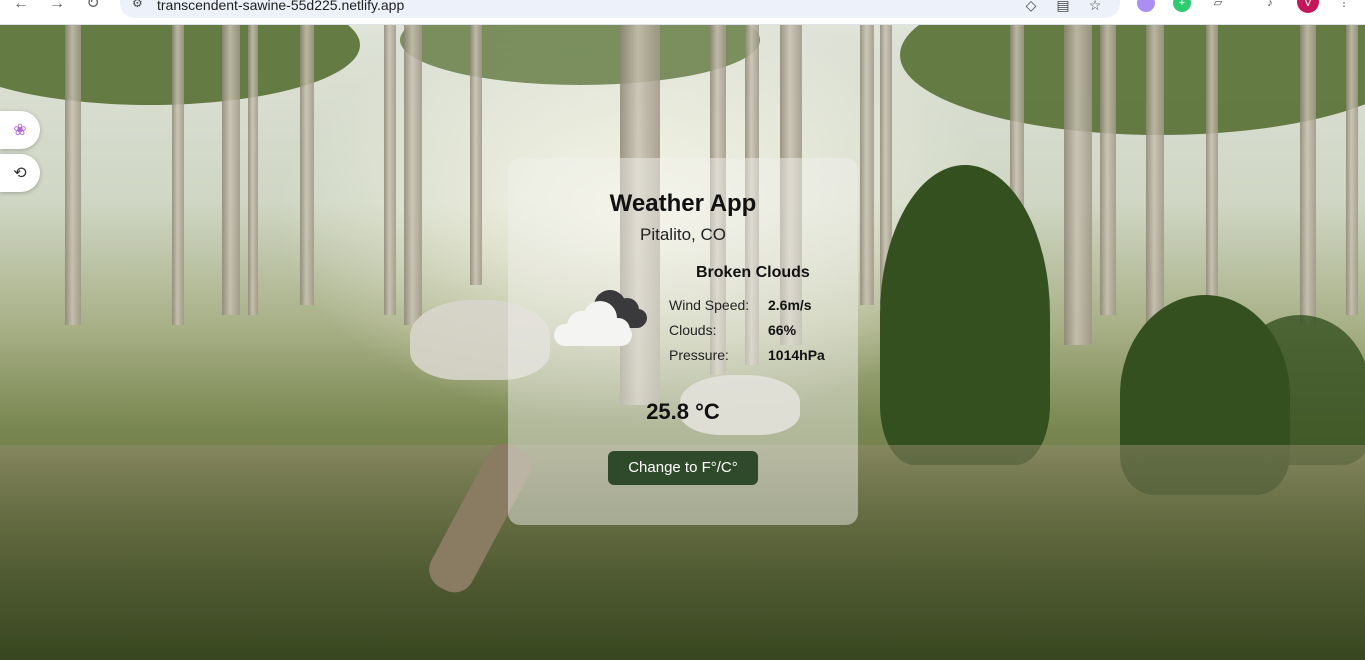  I want to click on wind-speed-row: Wind Speed: 2.6m/s, so click(759, 305).